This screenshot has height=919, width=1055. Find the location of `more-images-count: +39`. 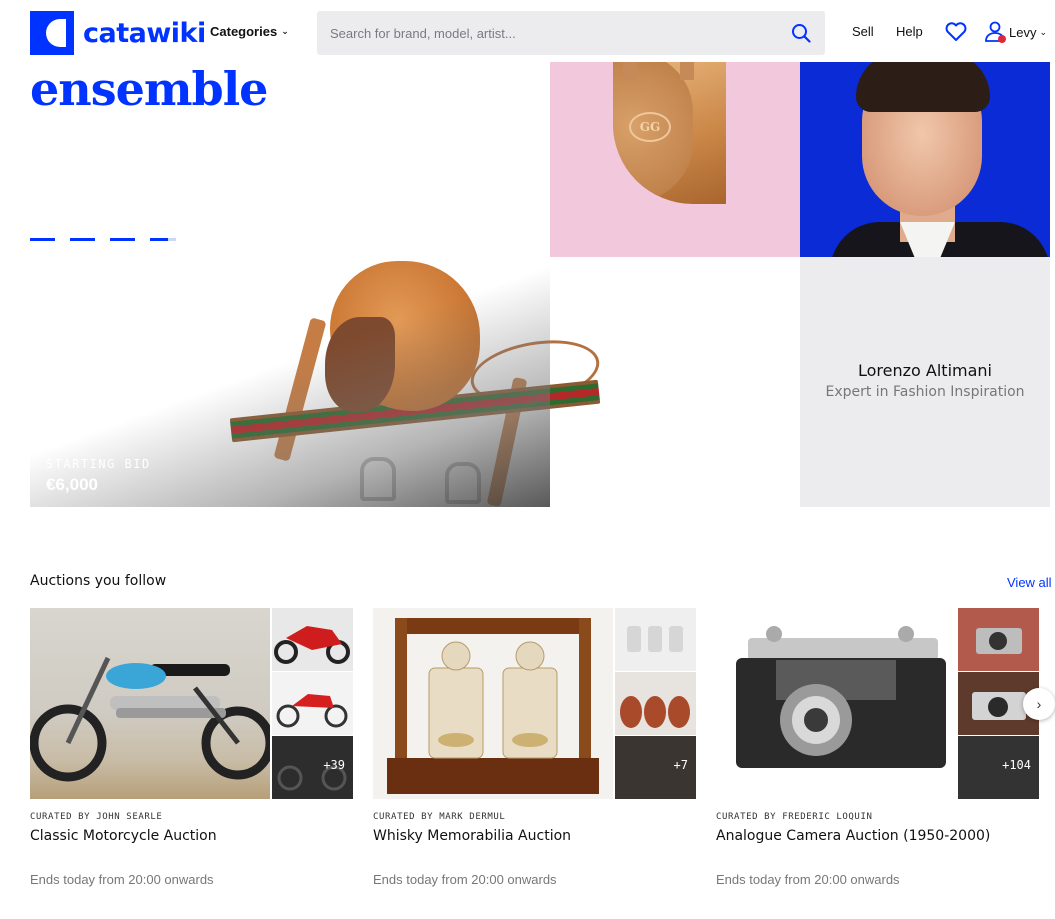

more-images-count: +39 is located at coordinates (334, 765).